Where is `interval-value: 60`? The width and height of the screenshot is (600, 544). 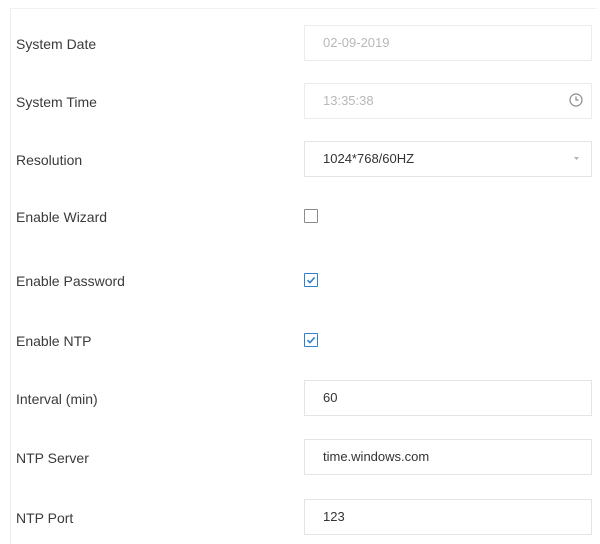
interval-value: 60 is located at coordinates (330, 397).